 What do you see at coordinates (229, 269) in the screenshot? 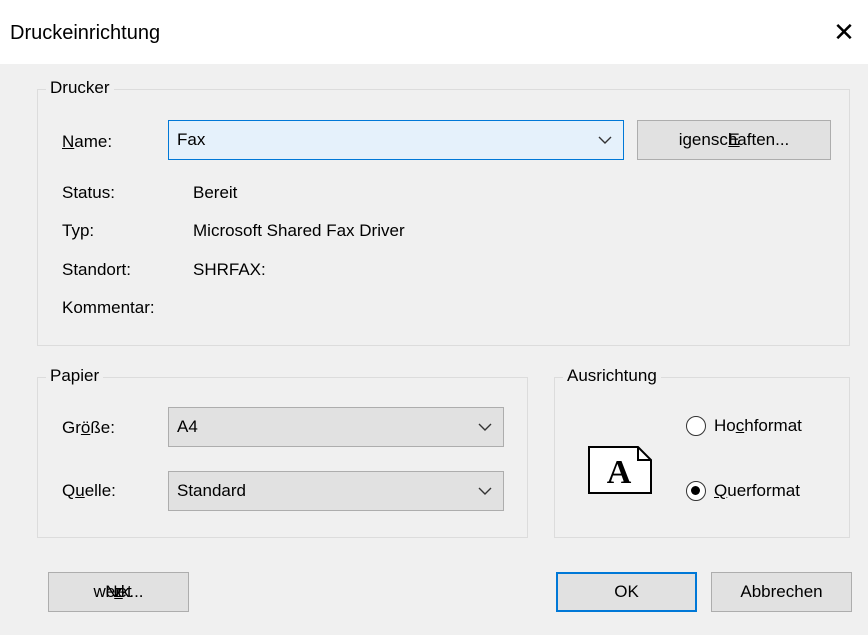
I see `location-value: SHRFAX:` at bounding box center [229, 269].